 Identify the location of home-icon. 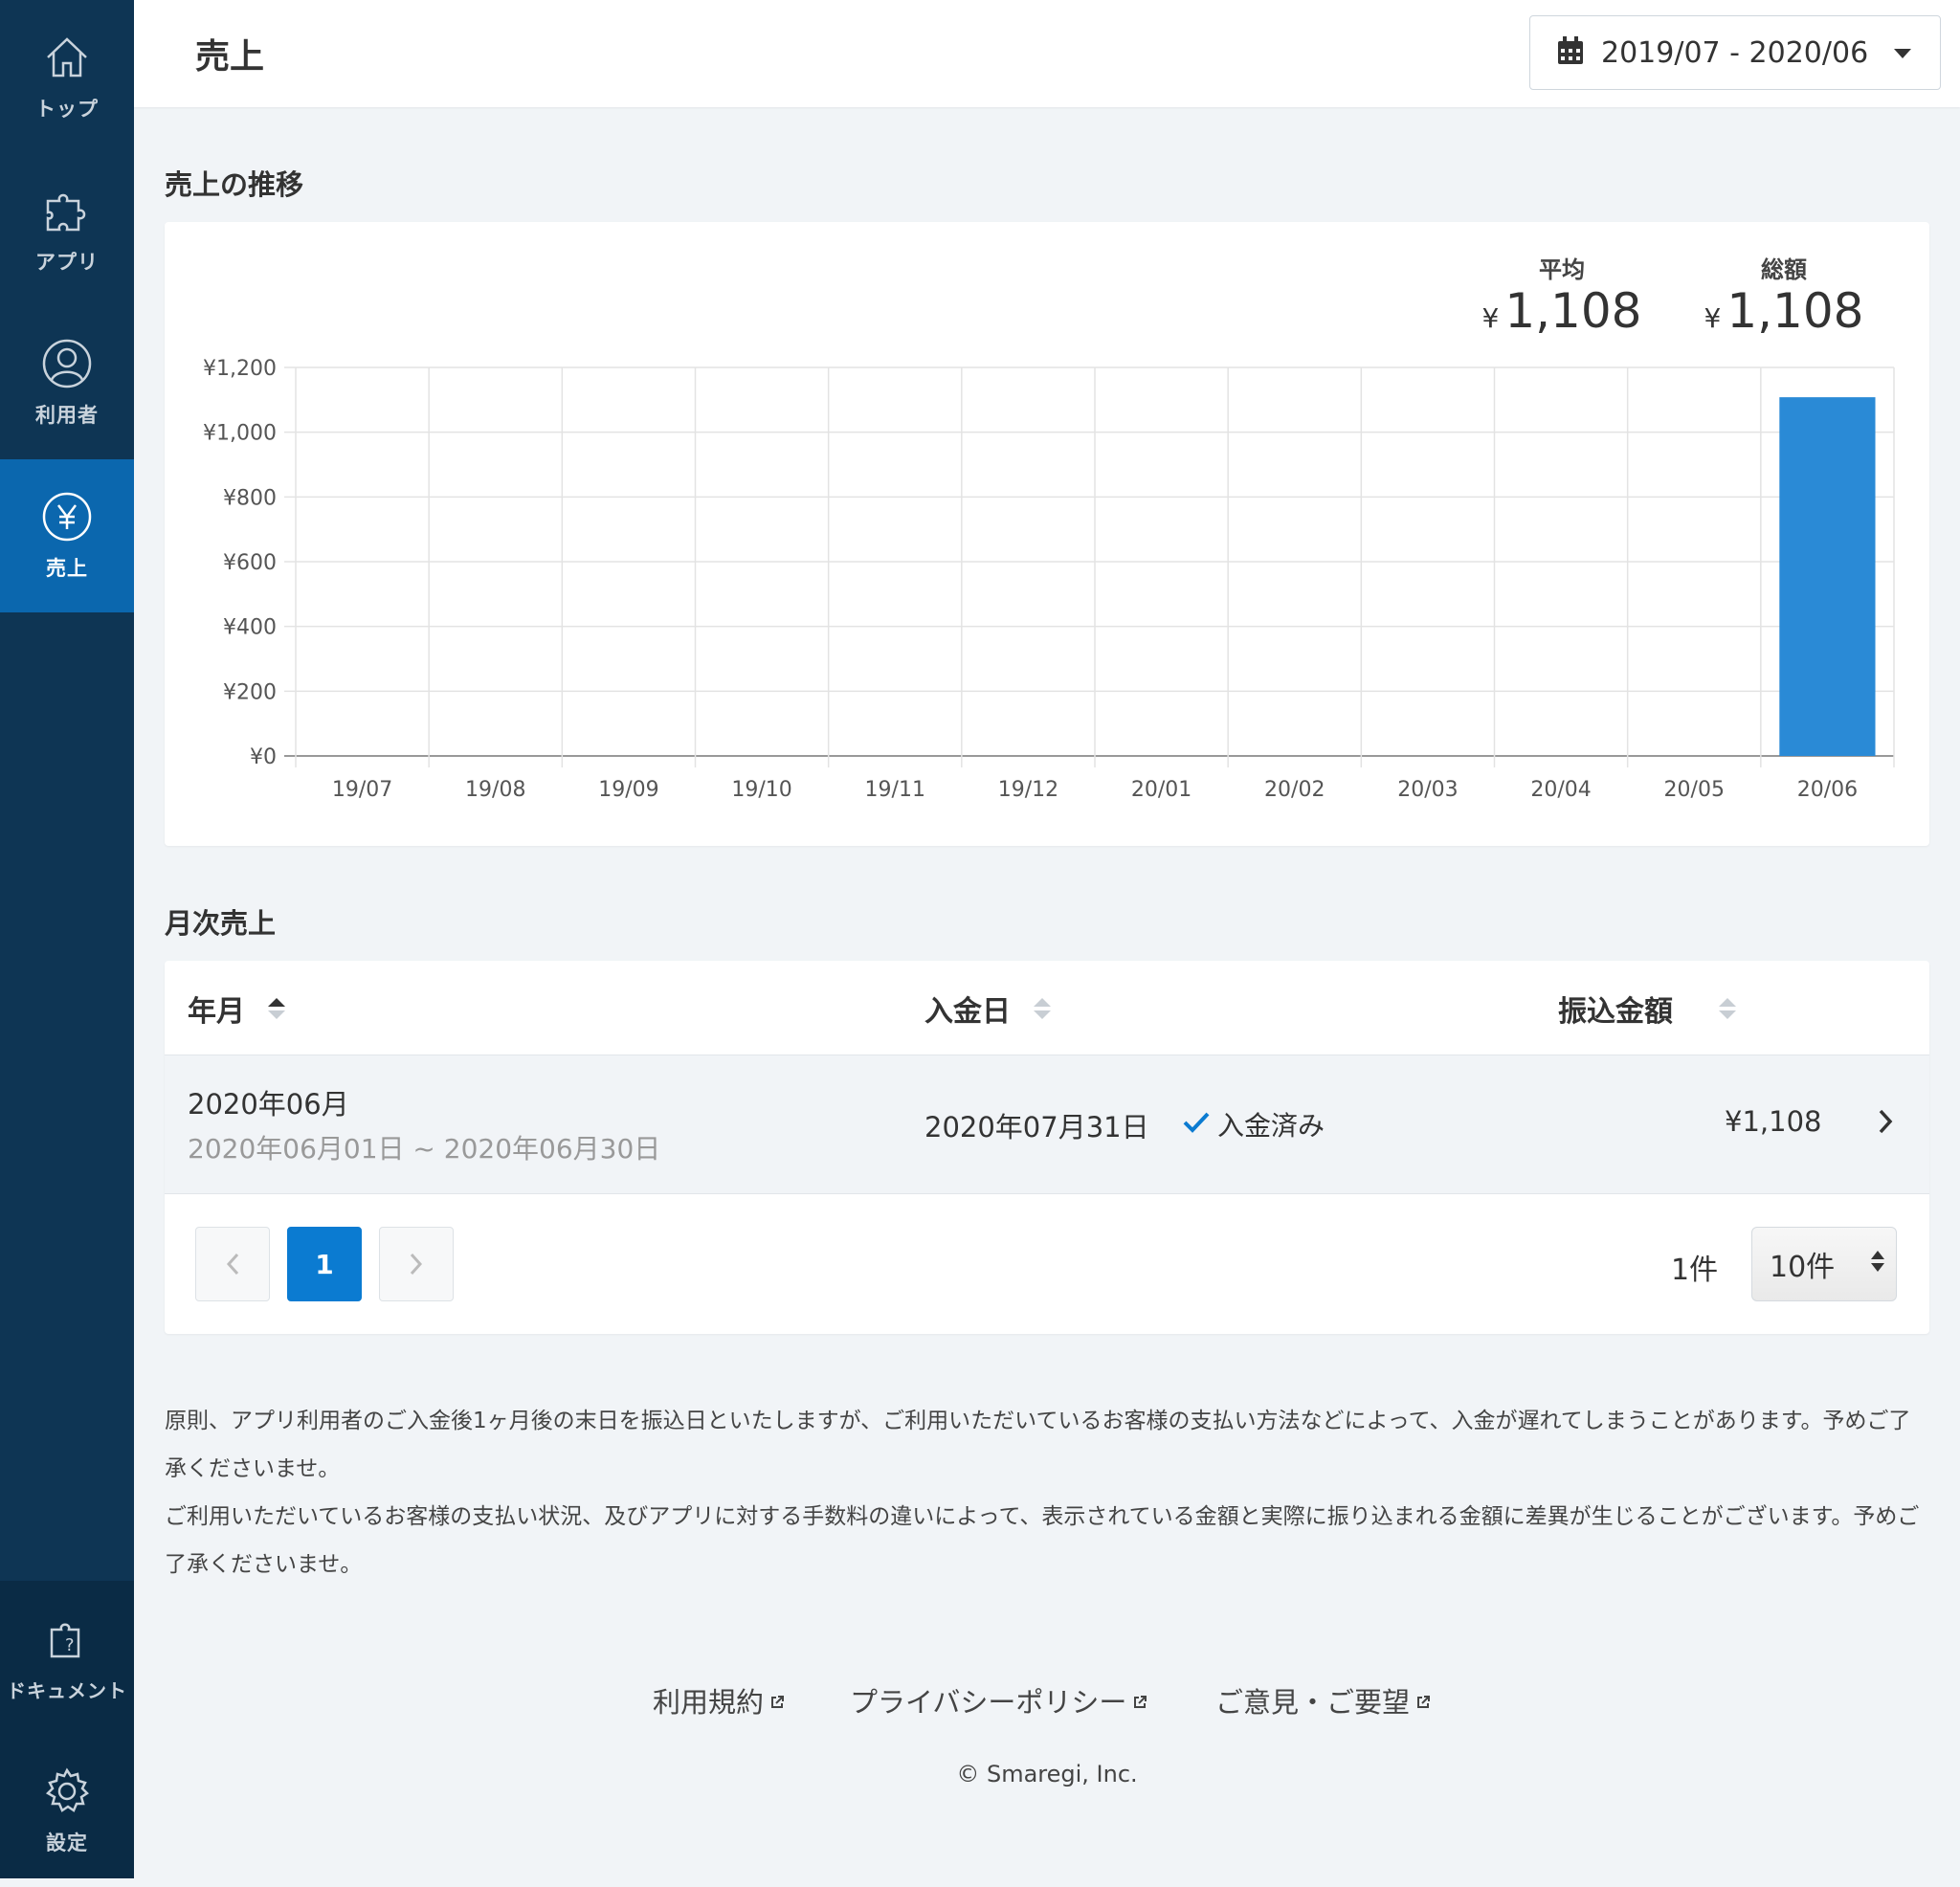
(67, 57).